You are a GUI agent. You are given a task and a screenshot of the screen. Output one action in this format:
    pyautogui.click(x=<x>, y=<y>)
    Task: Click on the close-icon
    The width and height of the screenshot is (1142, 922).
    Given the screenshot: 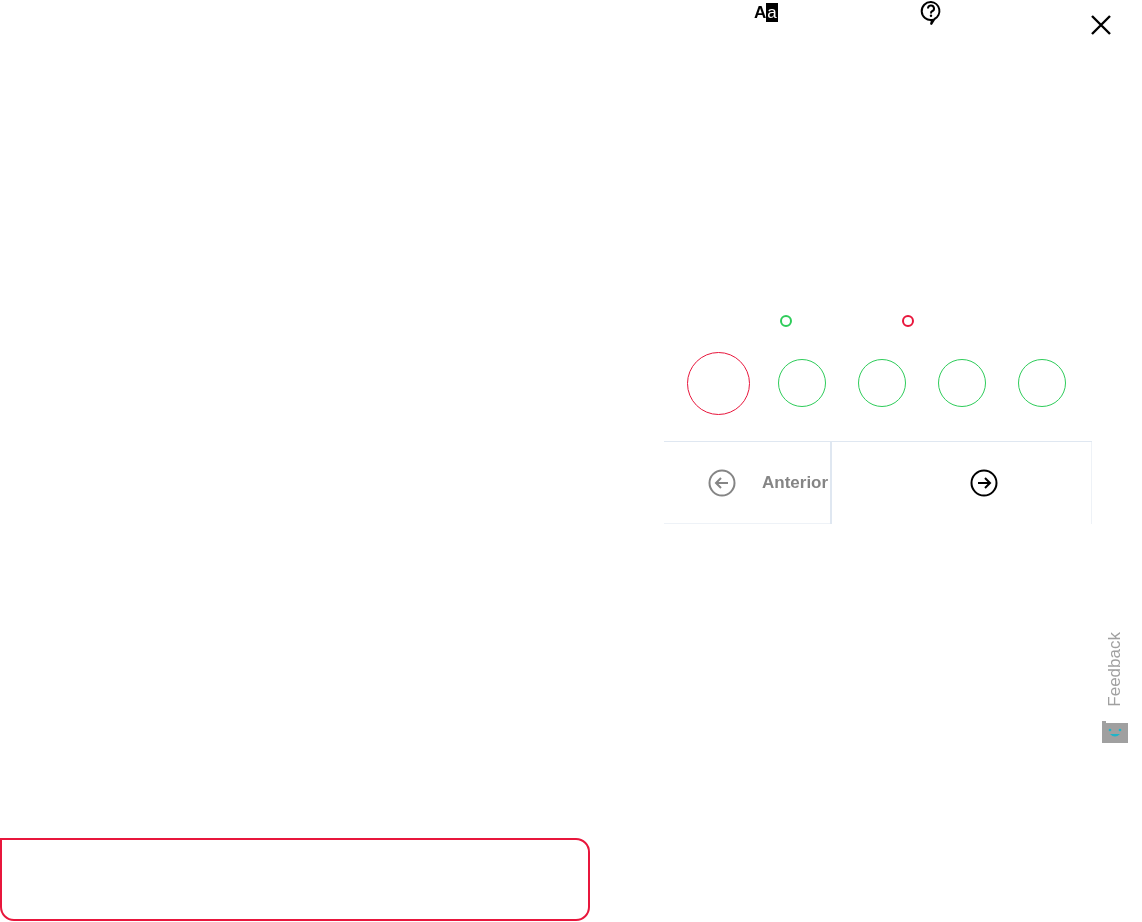 What is the action you would take?
    pyautogui.click(x=1101, y=25)
    